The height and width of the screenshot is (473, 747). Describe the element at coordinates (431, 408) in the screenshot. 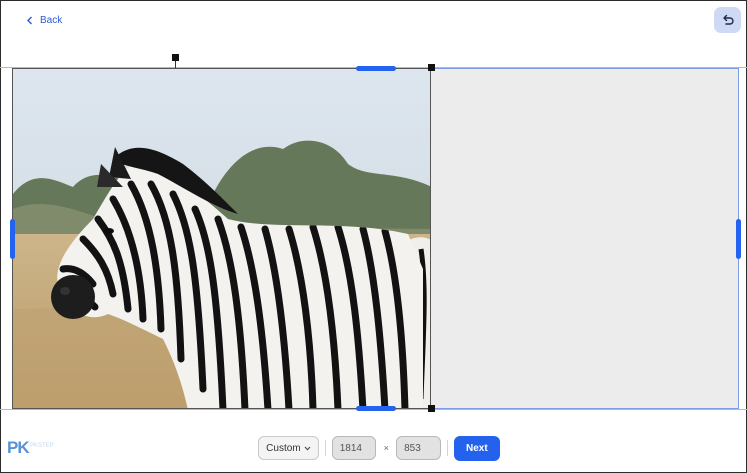

I see `photo-corner-bottom-right` at that location.